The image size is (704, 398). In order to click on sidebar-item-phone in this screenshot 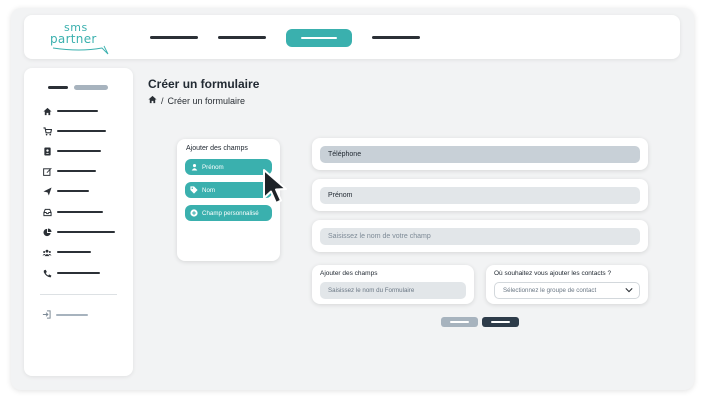, I will do `click(71, 273)`.